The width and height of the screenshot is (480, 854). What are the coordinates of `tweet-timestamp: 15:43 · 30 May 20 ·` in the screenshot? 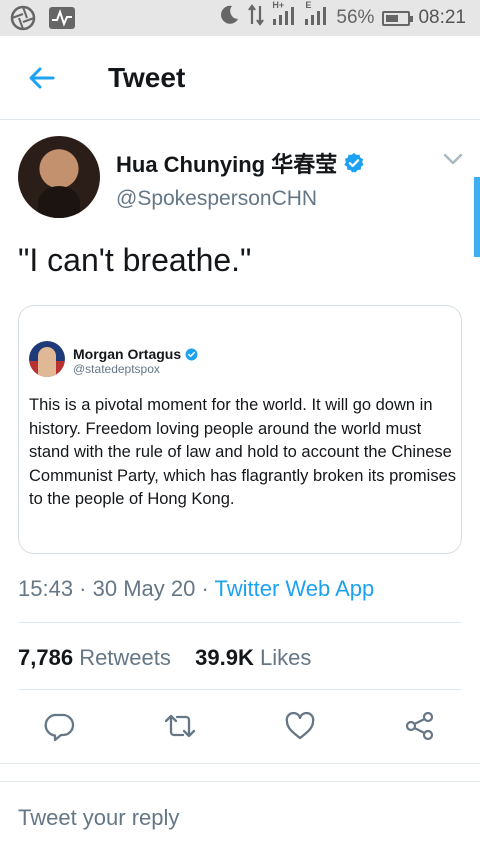 It's located at (116, 588).